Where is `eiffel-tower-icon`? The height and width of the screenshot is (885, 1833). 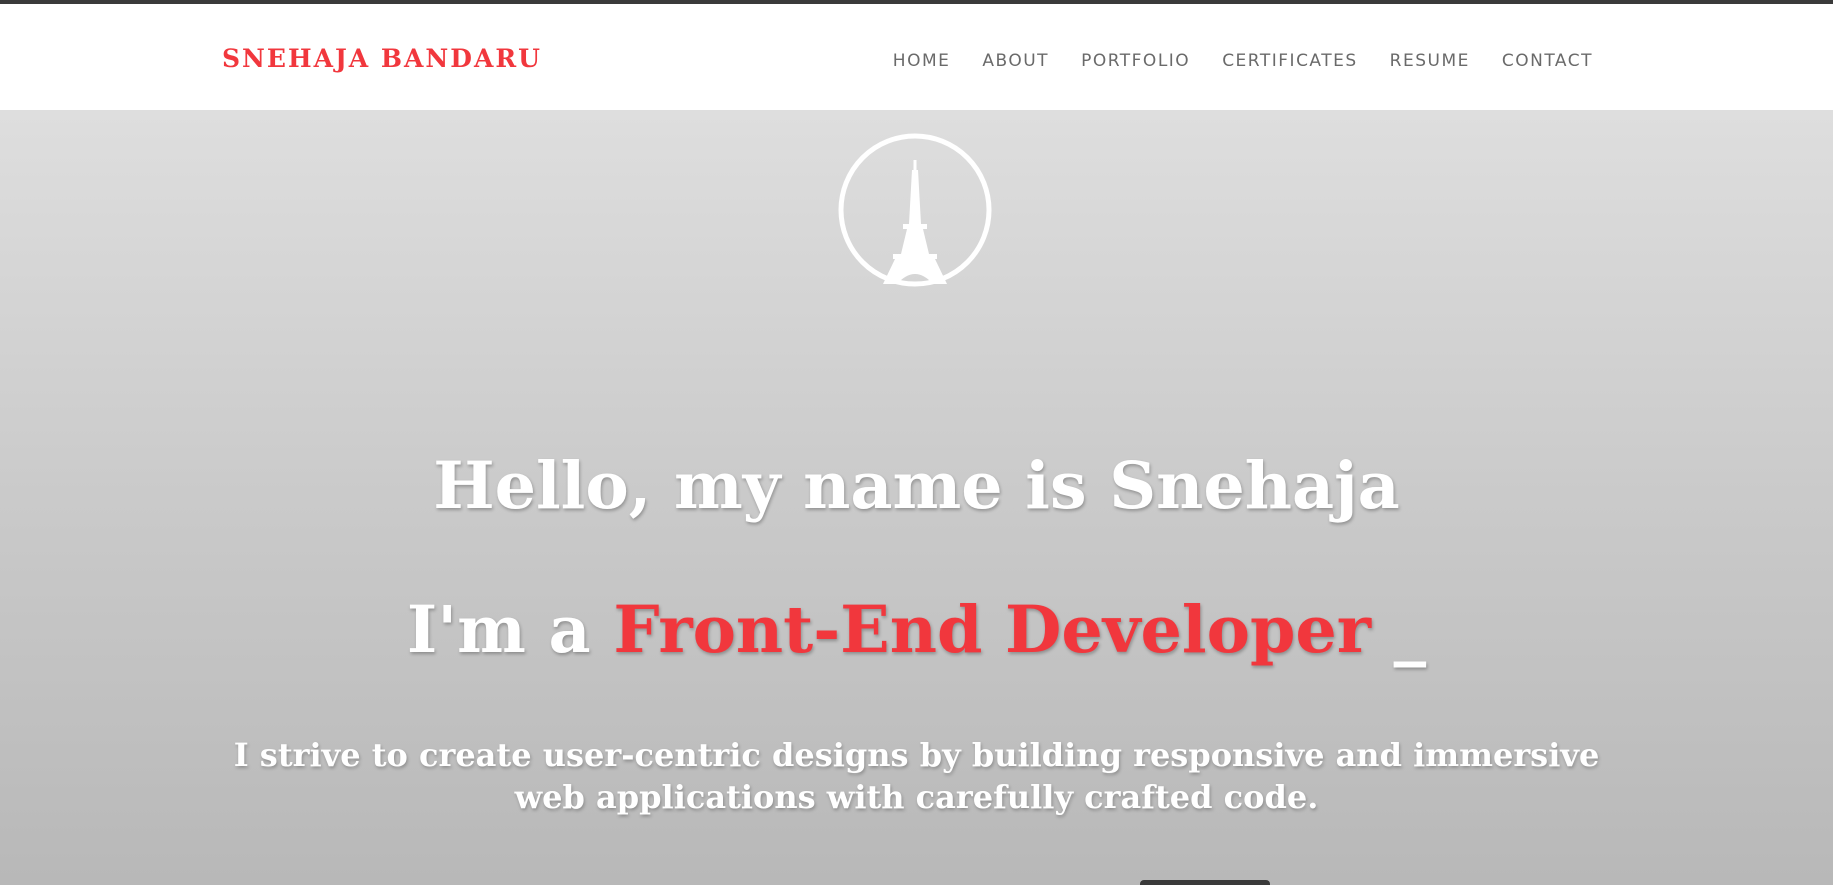
eiffel-tower-icon is located at coordinates (915, 210).